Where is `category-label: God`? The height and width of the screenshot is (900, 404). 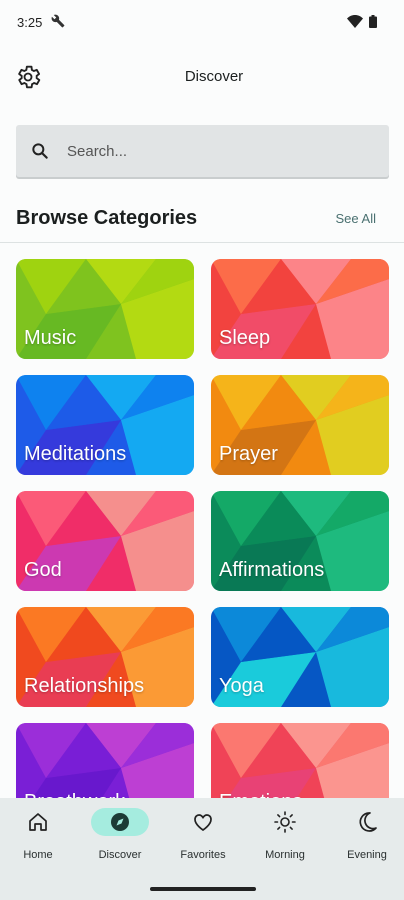 category-label: God is located at coordinates (43, 570).